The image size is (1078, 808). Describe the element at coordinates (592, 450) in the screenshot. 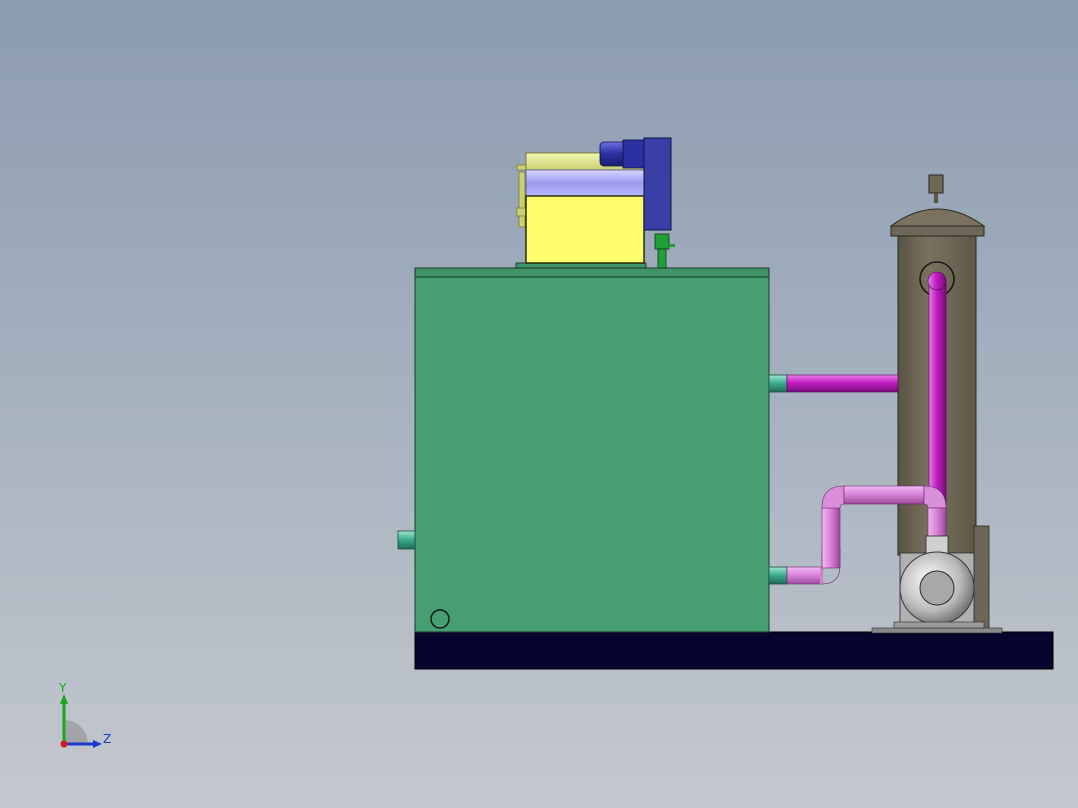

I see `main-tank` at that location.